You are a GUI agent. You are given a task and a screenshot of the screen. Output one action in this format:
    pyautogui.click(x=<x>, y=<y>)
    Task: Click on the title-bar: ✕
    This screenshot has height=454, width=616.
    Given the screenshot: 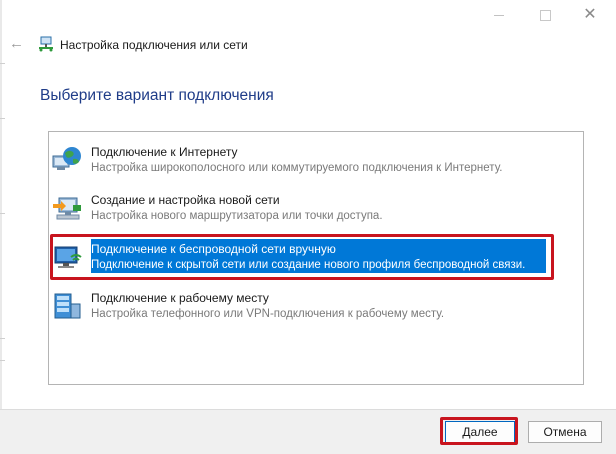 What is the action you would take?
    pyautogui.click(x=308, y=15)
    